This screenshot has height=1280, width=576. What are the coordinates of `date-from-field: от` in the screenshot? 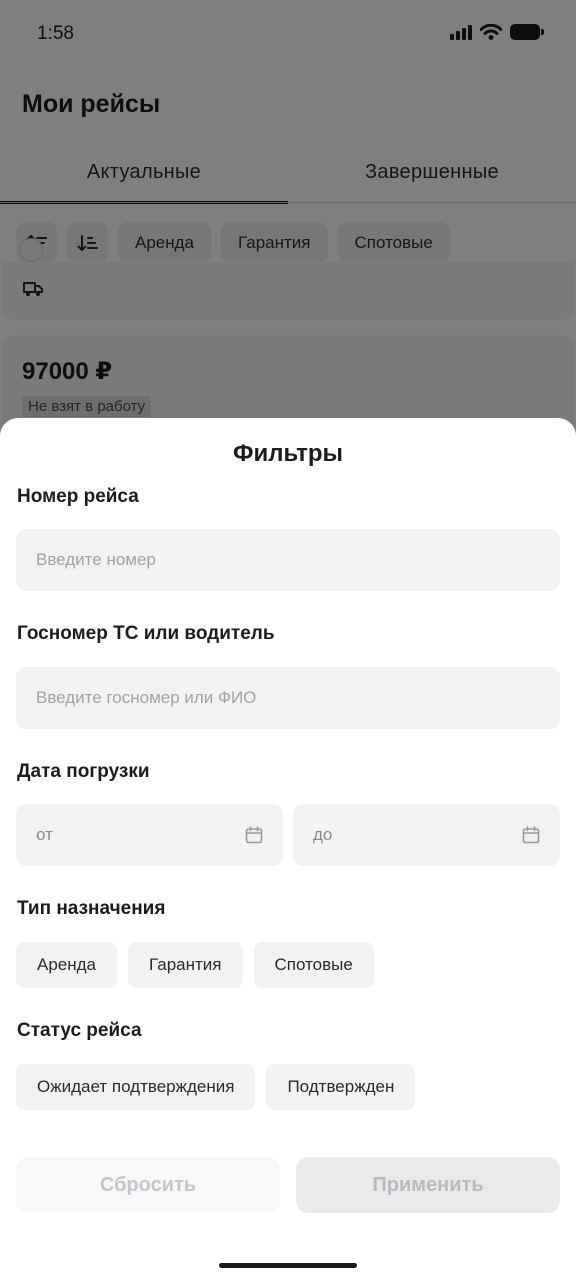 It's located at (149, 835).